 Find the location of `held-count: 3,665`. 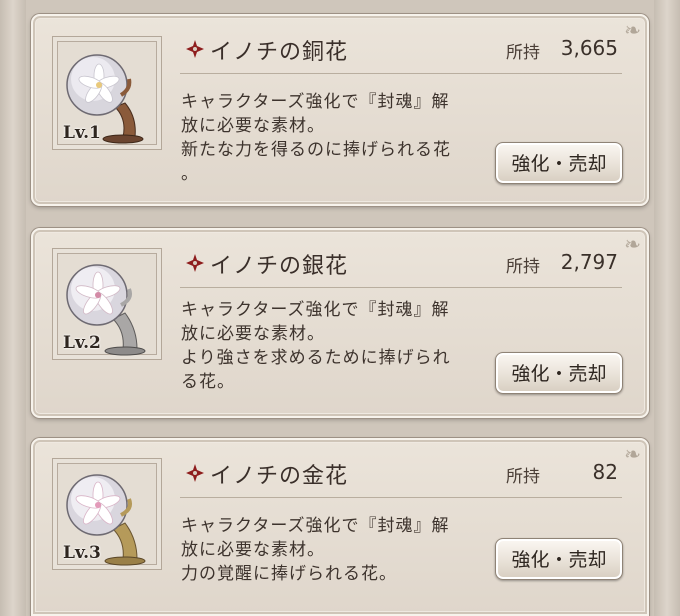

held-count: 3,665 is located at coordinates (589, 48).